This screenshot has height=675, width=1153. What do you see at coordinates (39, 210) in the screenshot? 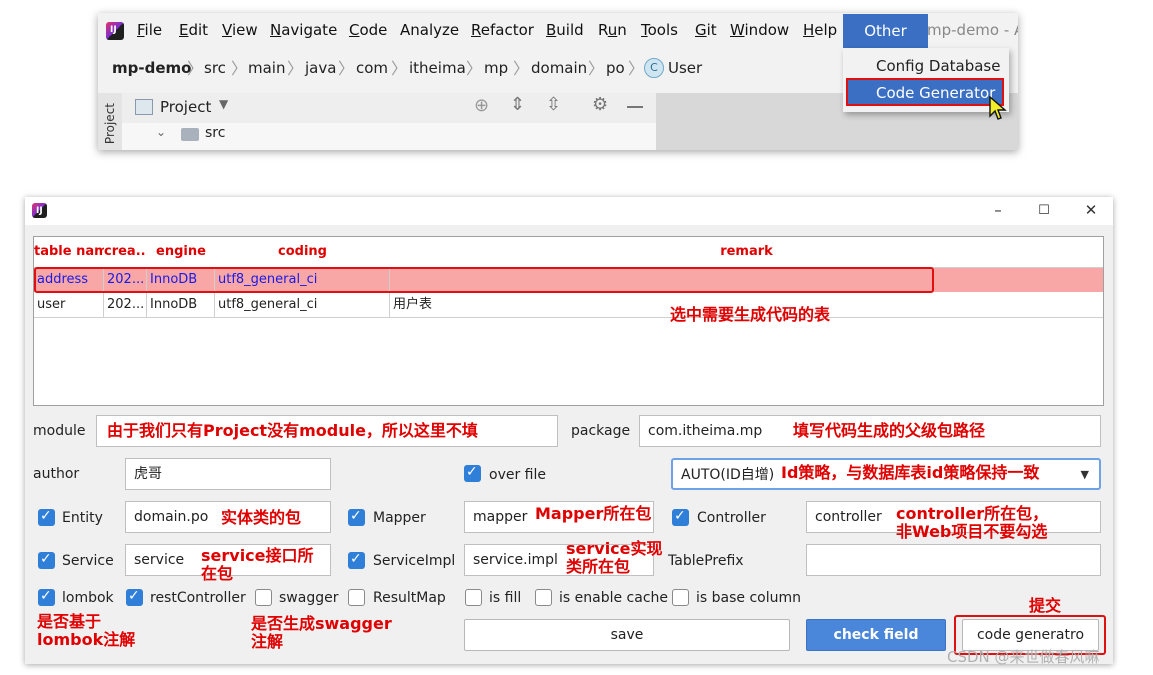
I see `app-icon` at bounding box center [39, 210].